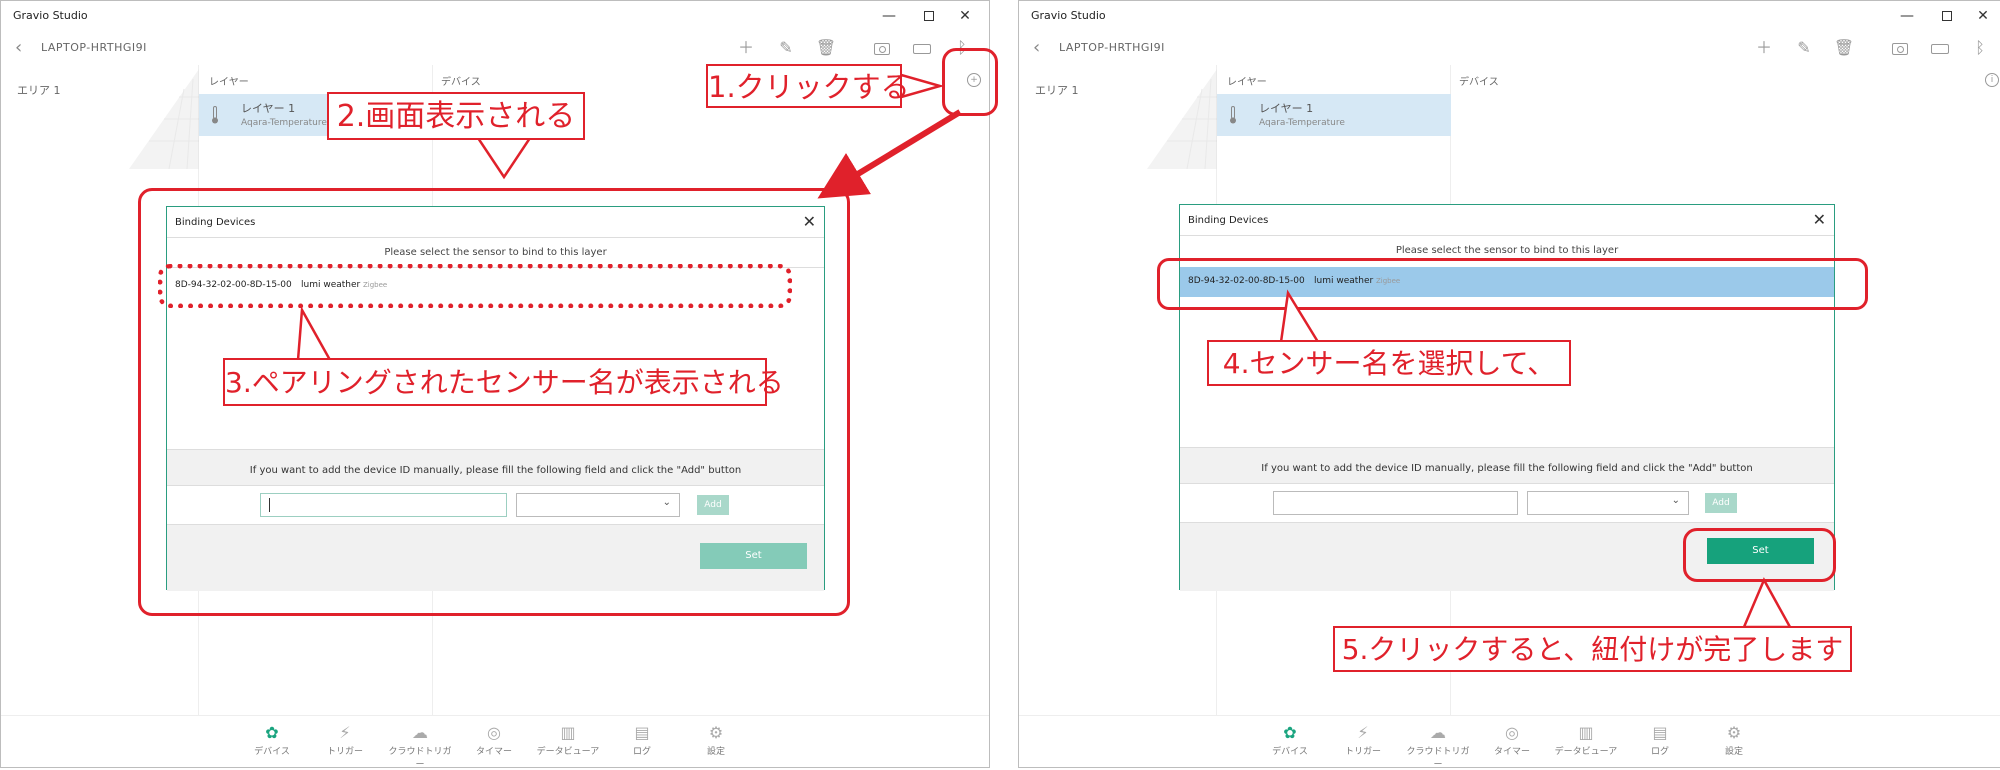 The height and width of the screenshot is (770, 2000). Describe the element at coordinates (1608, 503) in the screenshot. I see `protocol-select: ⌄` at that location.